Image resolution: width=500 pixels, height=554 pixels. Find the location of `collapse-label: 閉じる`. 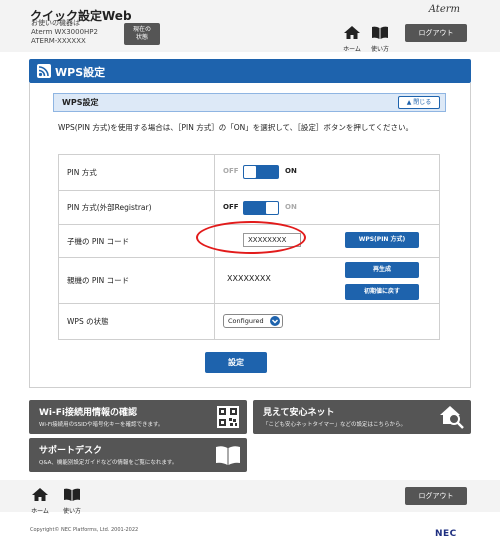

collapse-label: 閉じる is located at coordinates (422, 102).